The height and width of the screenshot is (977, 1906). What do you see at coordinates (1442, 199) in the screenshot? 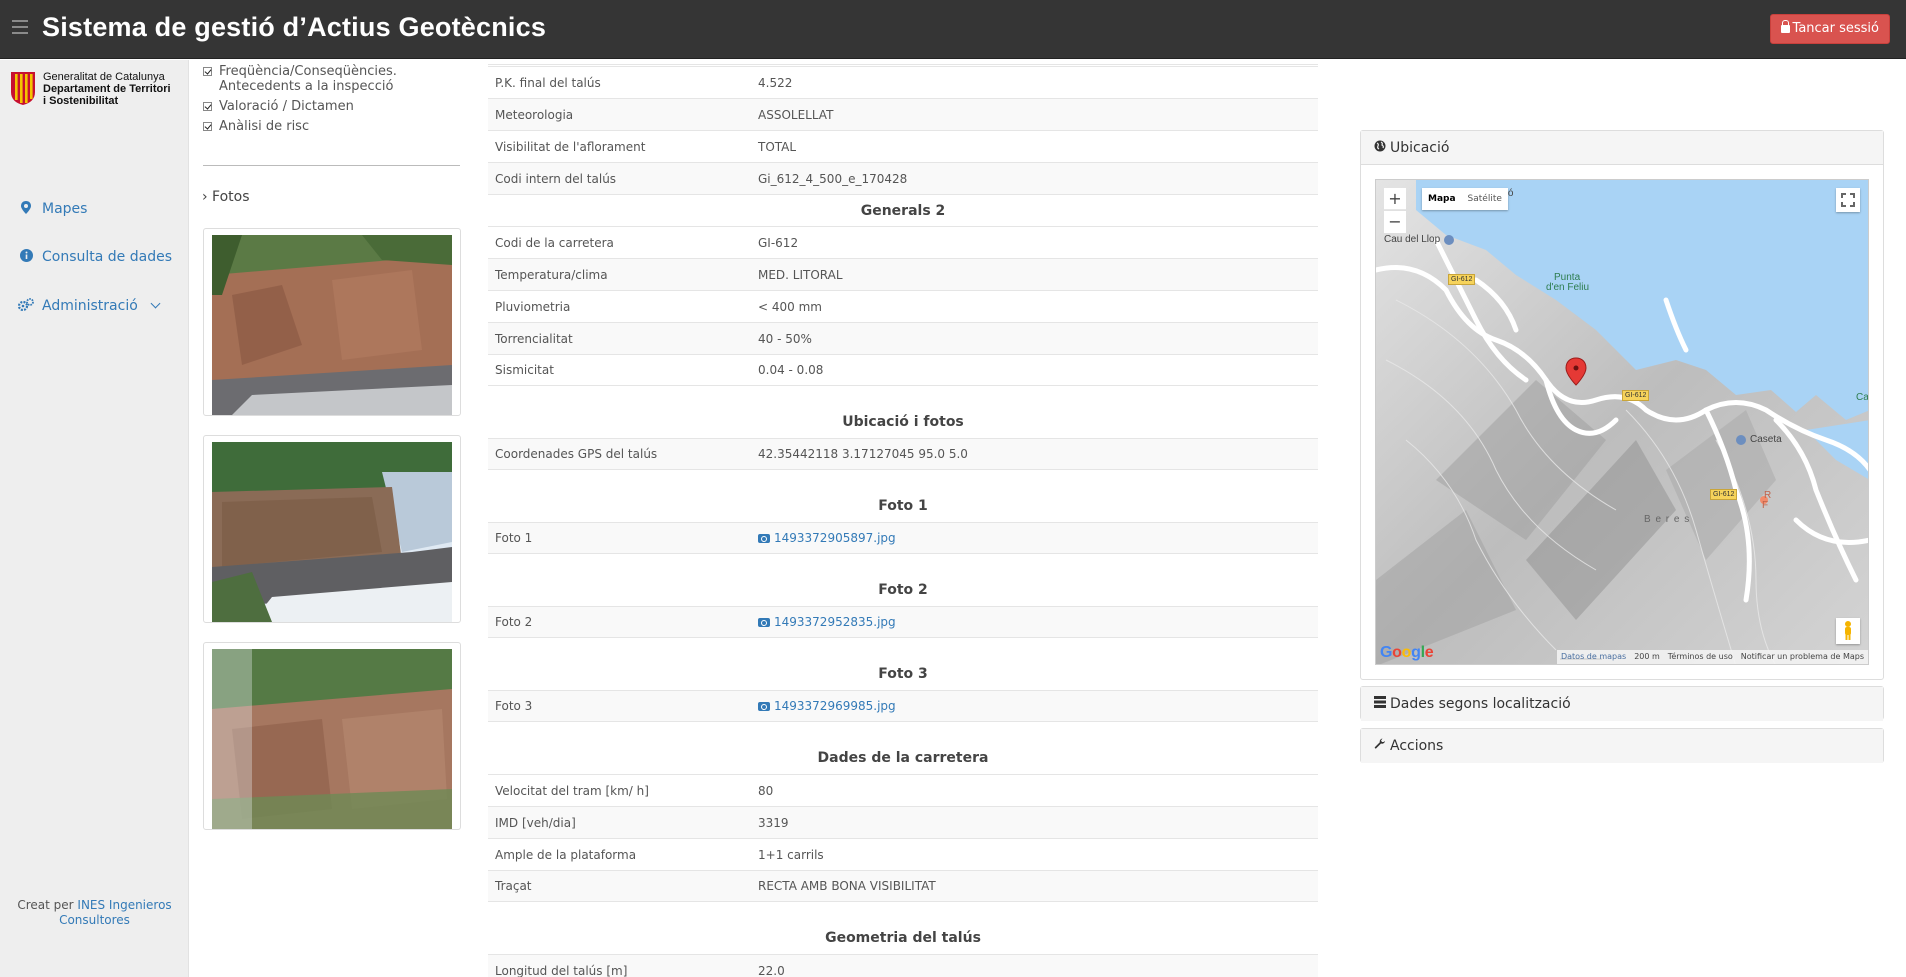
I see `map-type-map-button: Mapa` at bounding box center [1442, 199].